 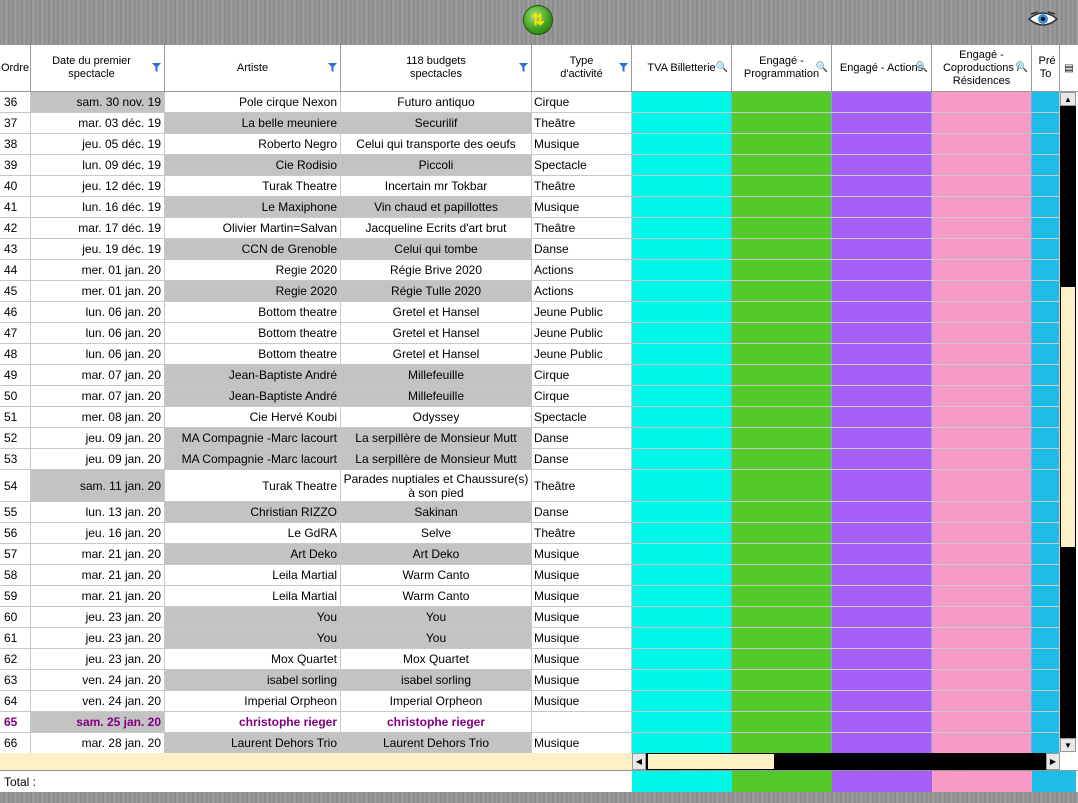 I want to click on total-pre-cell, so click(x=1054, y=781).